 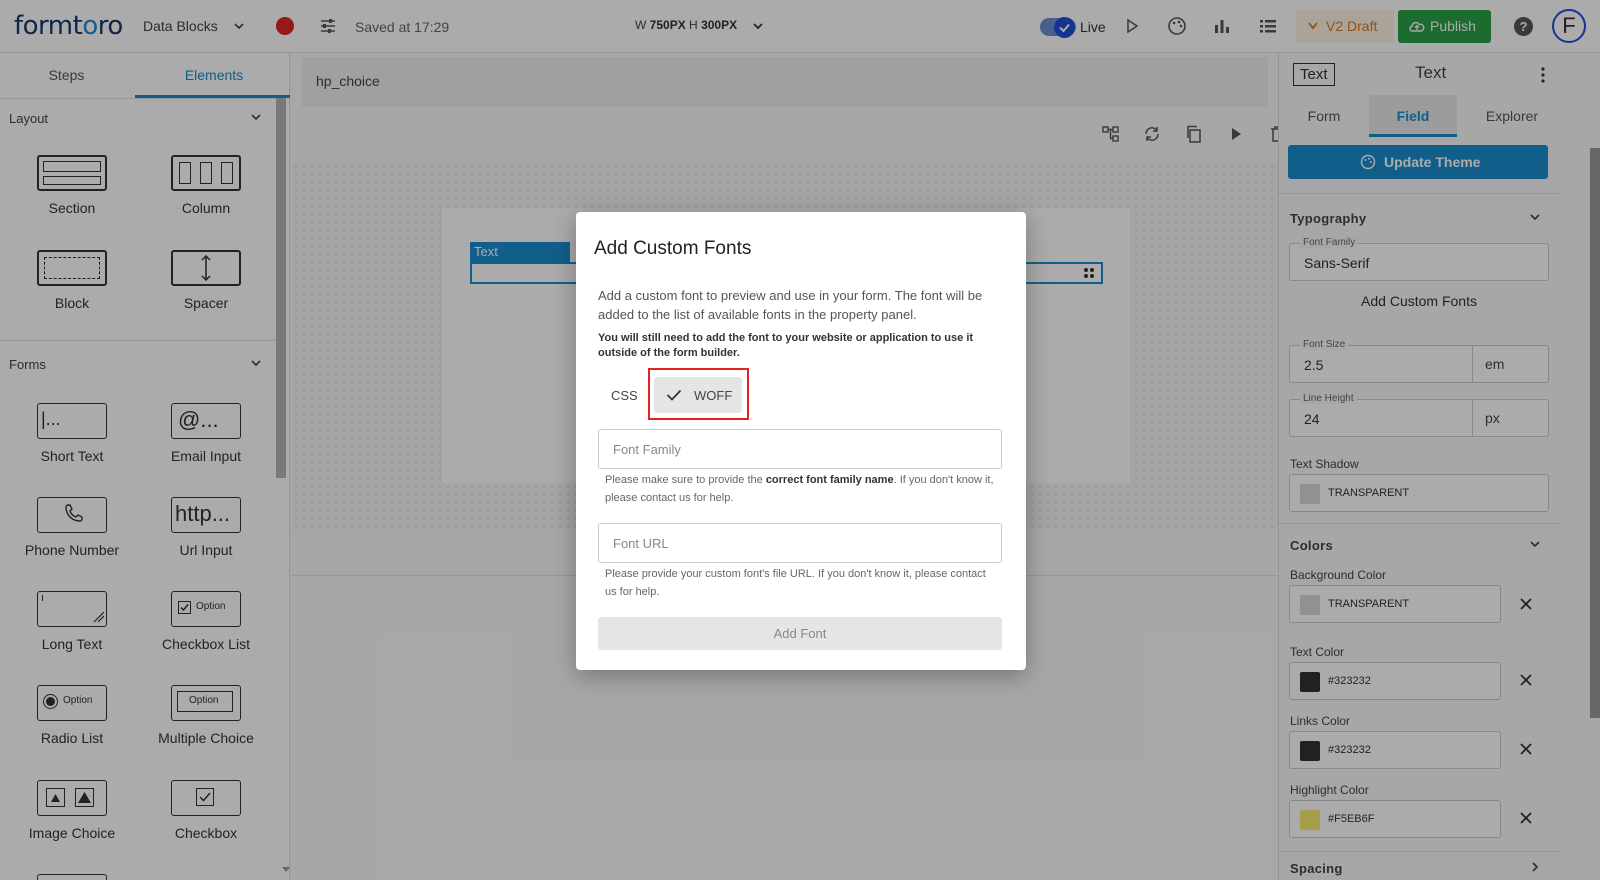 I want to click on font-url-input: Font URL, so click(x=800, y=543).